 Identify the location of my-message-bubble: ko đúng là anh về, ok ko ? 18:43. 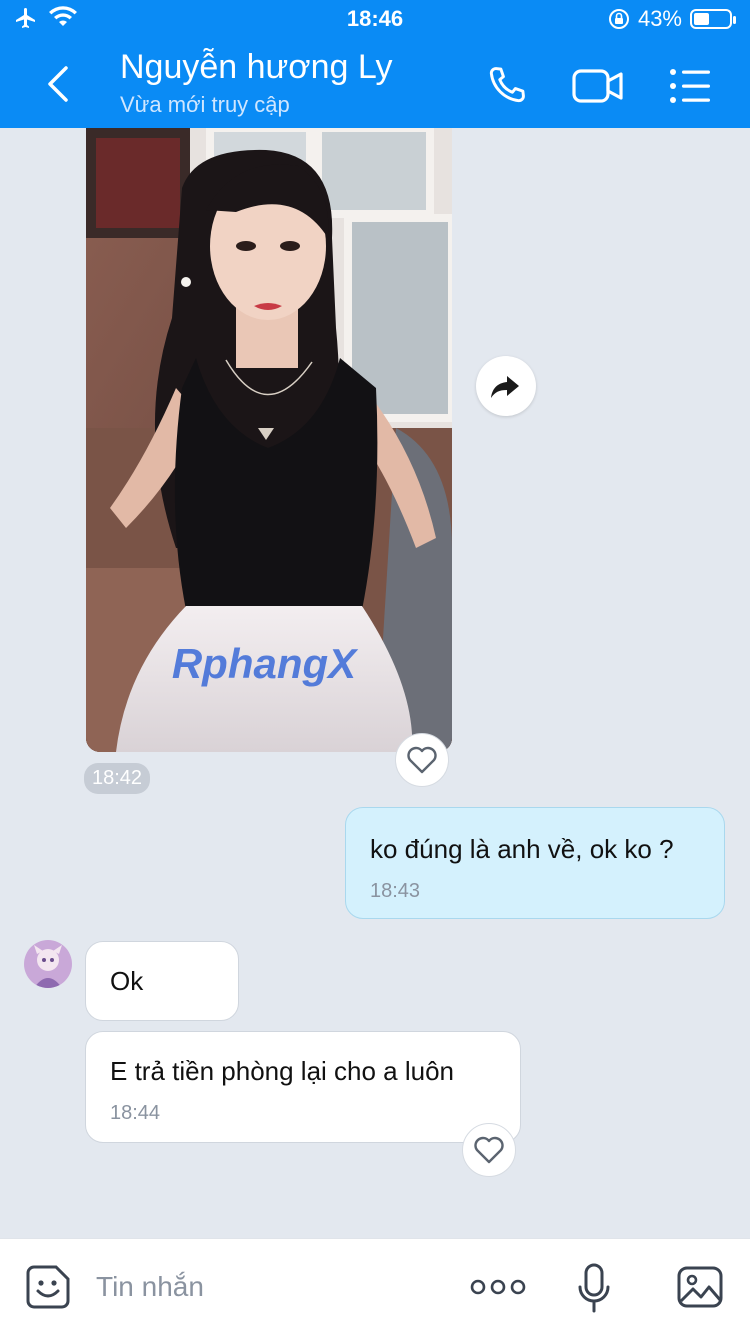
(535, 863).